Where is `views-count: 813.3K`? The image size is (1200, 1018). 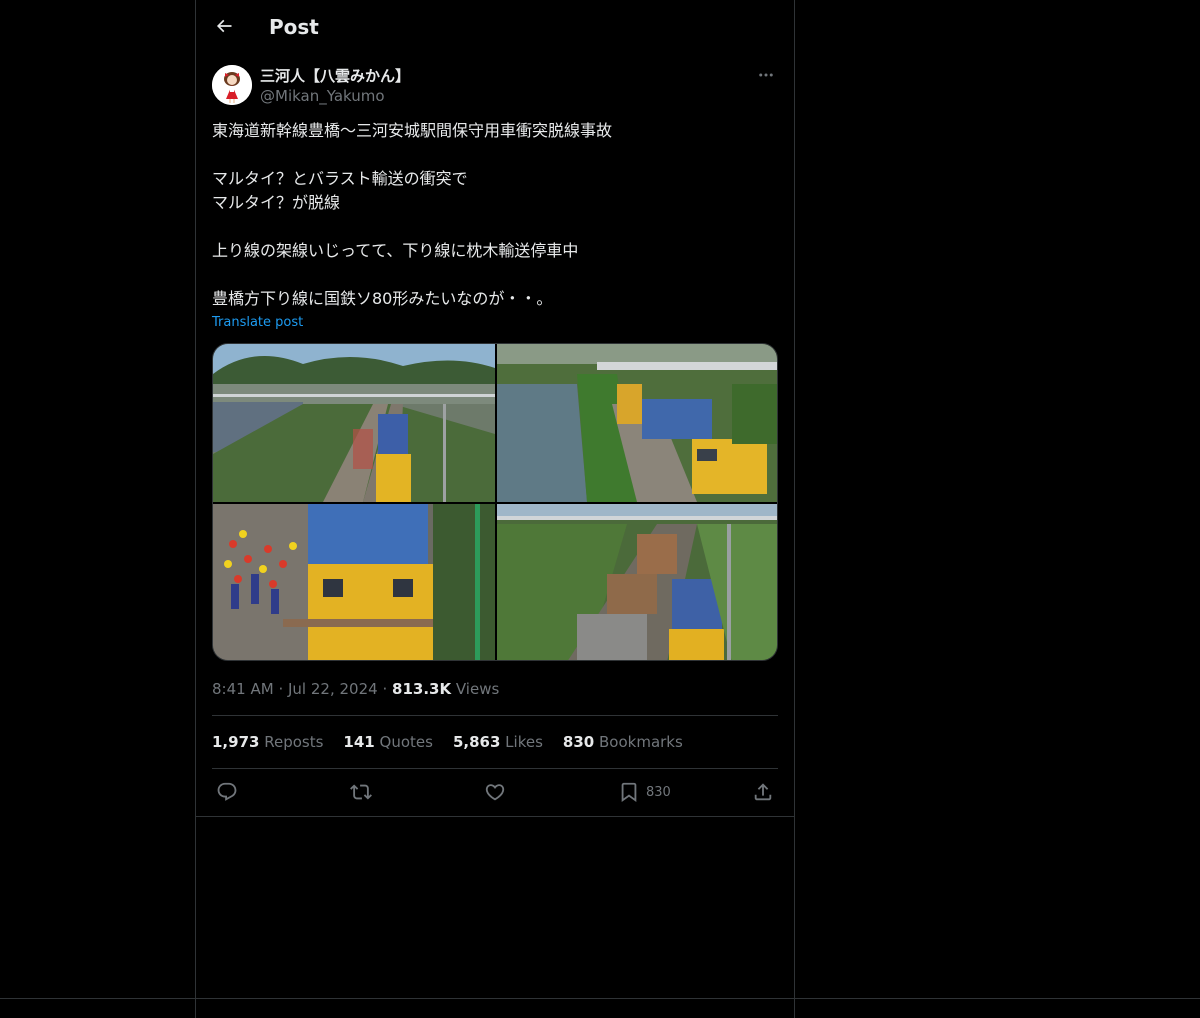 views-count: 813.3K is located at coordinates (422, 689).